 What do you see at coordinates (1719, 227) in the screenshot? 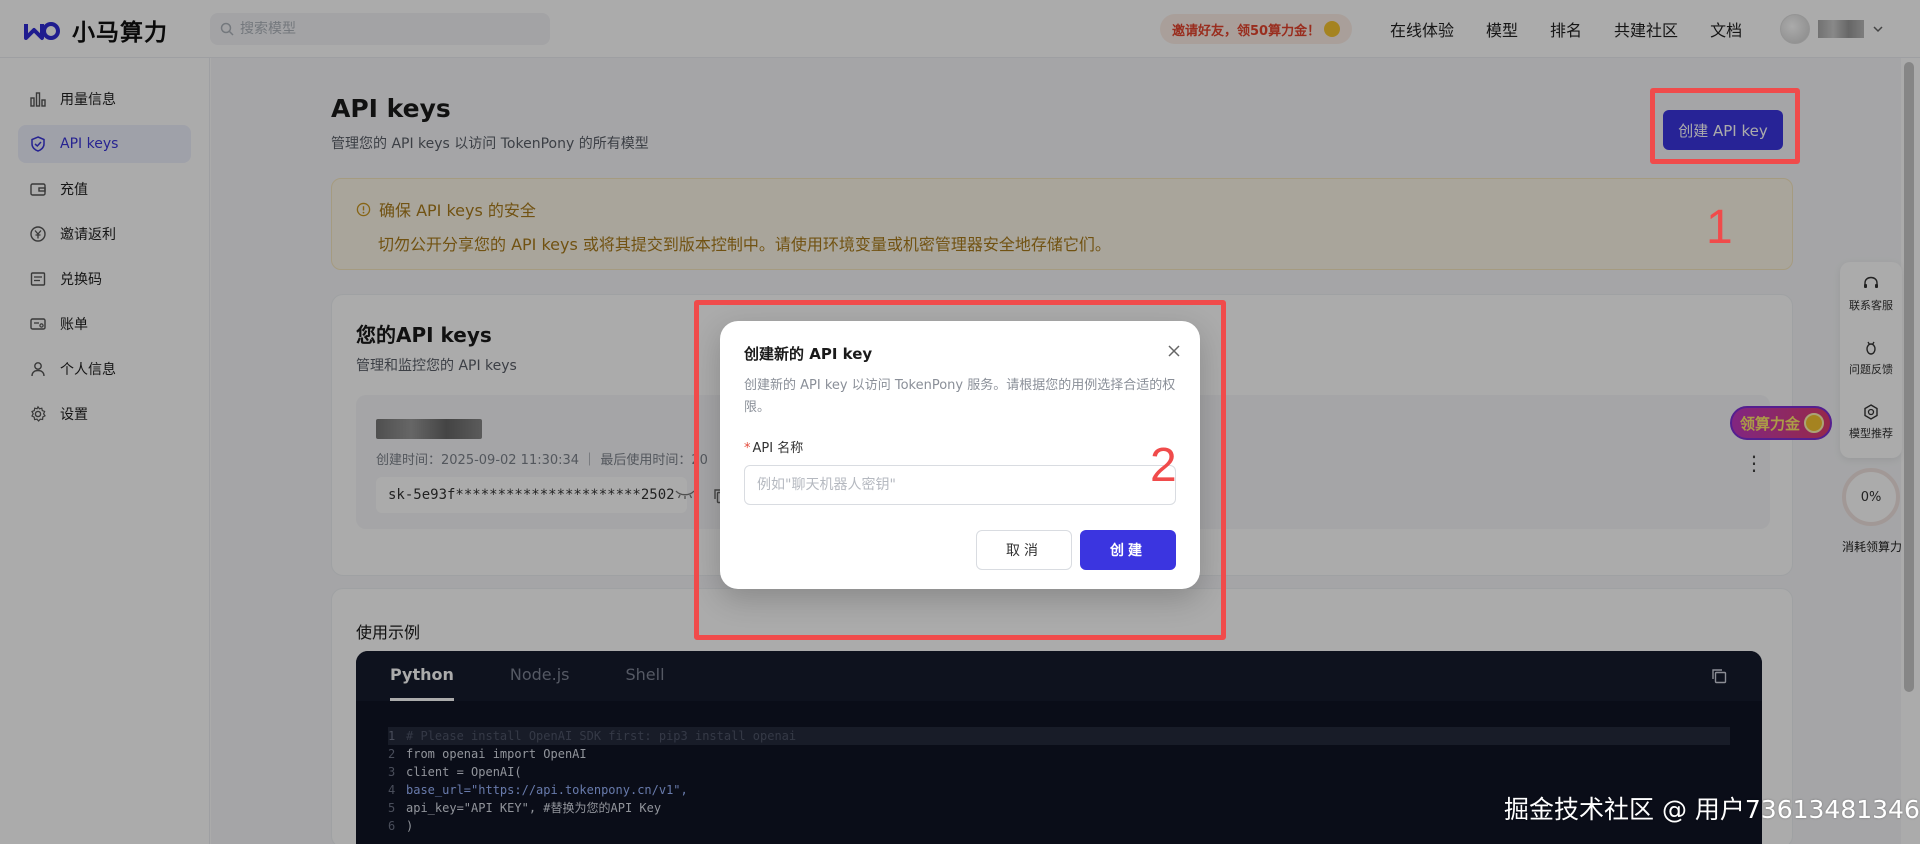
I see `annotation-number-1: 1` at bounding box center [1719, 227].